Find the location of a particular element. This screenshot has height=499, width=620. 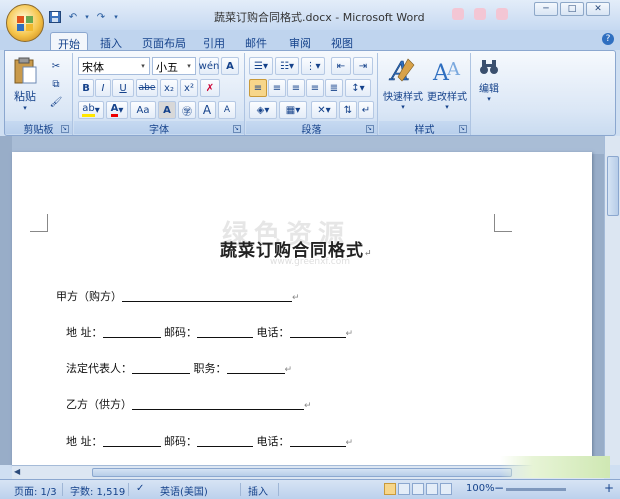

redo-icon: ↷ is located at coordinates (101, 17).